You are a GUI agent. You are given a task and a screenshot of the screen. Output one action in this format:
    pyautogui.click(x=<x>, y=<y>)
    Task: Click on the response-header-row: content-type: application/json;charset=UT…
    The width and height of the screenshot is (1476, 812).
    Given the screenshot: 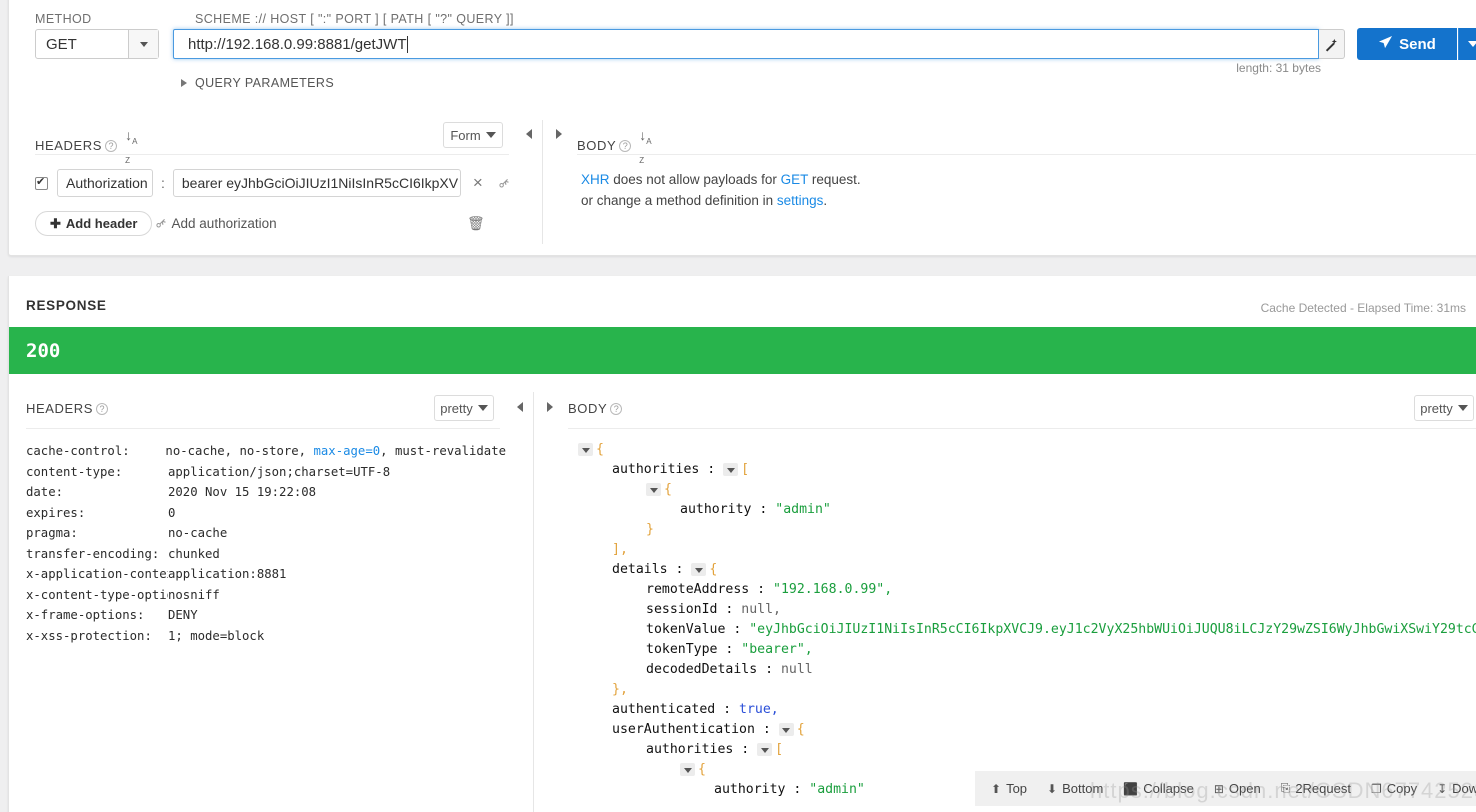 What is the action you would take?
    pyautogui.click(x=266, y=472)
    